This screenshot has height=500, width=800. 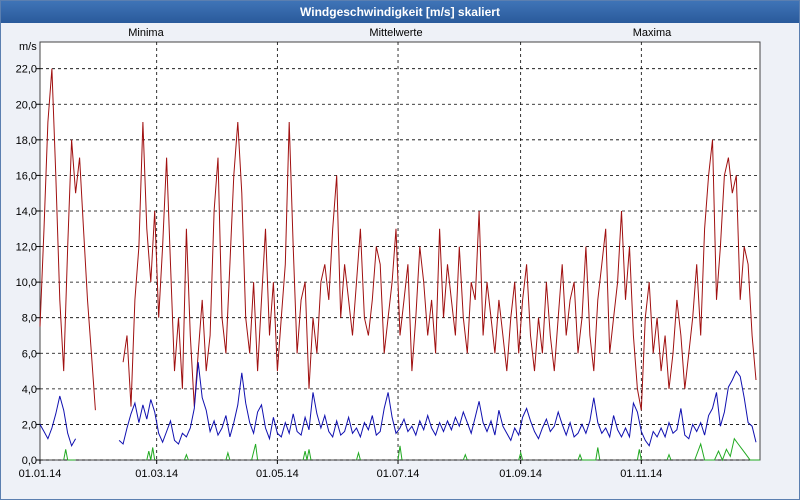 What do you see at coordinates (395, 33) in the screenshot?
I see `legend-mittelwerte: Mittelwerte` at bounding box center [395, 33].